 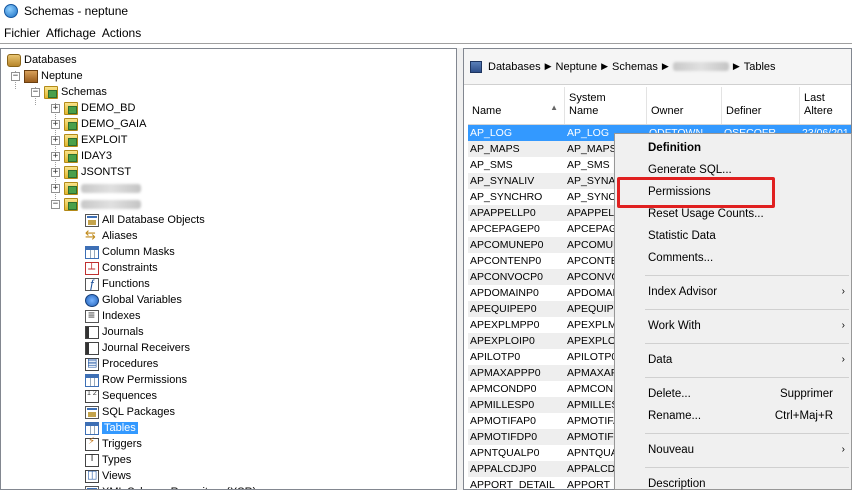 I want to click on menu-item-definition: Definition, so click(x=733, y=148).